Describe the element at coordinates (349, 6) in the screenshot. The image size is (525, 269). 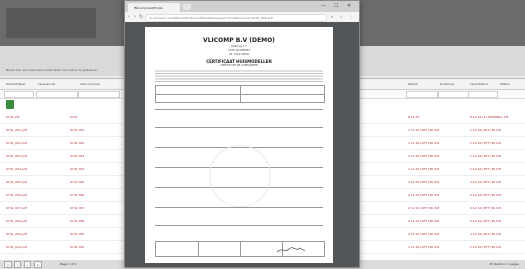
I see `close-window-icon: ✕` at that location.